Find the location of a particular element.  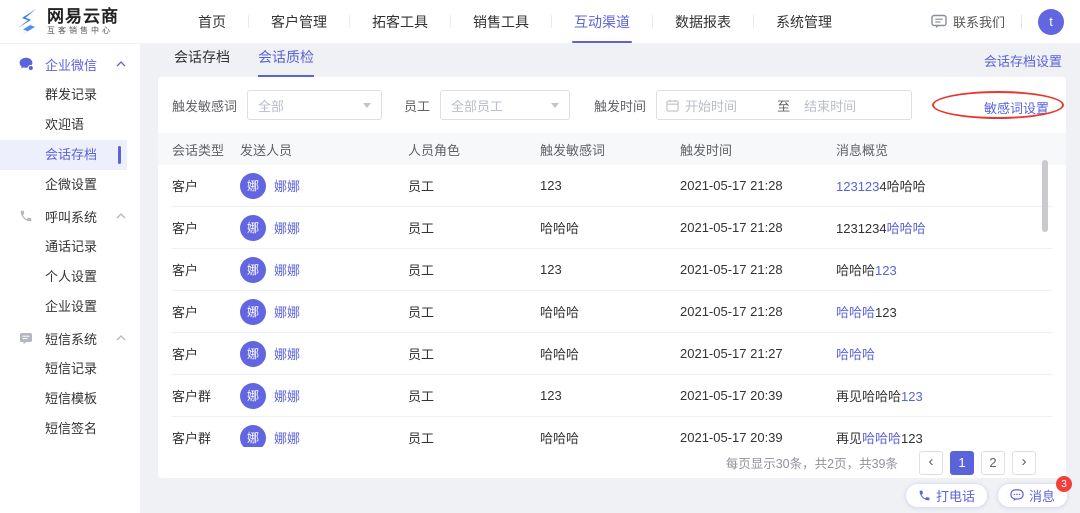

table-scrollbar-thumb is located at coordinates (1045, 196).